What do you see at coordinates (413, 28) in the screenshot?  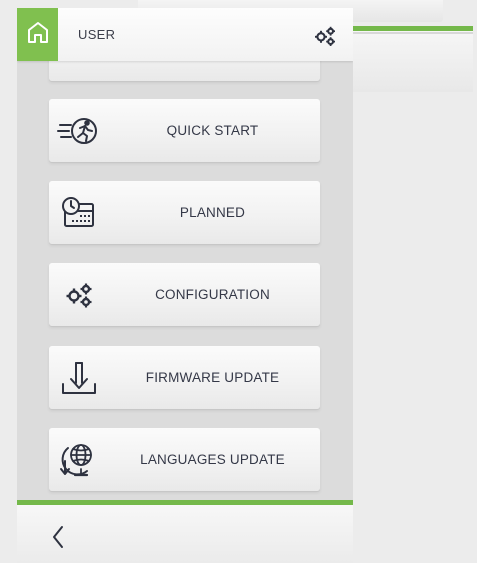 I see `background-panel-accent-bar` at bounding box center [413, 28].